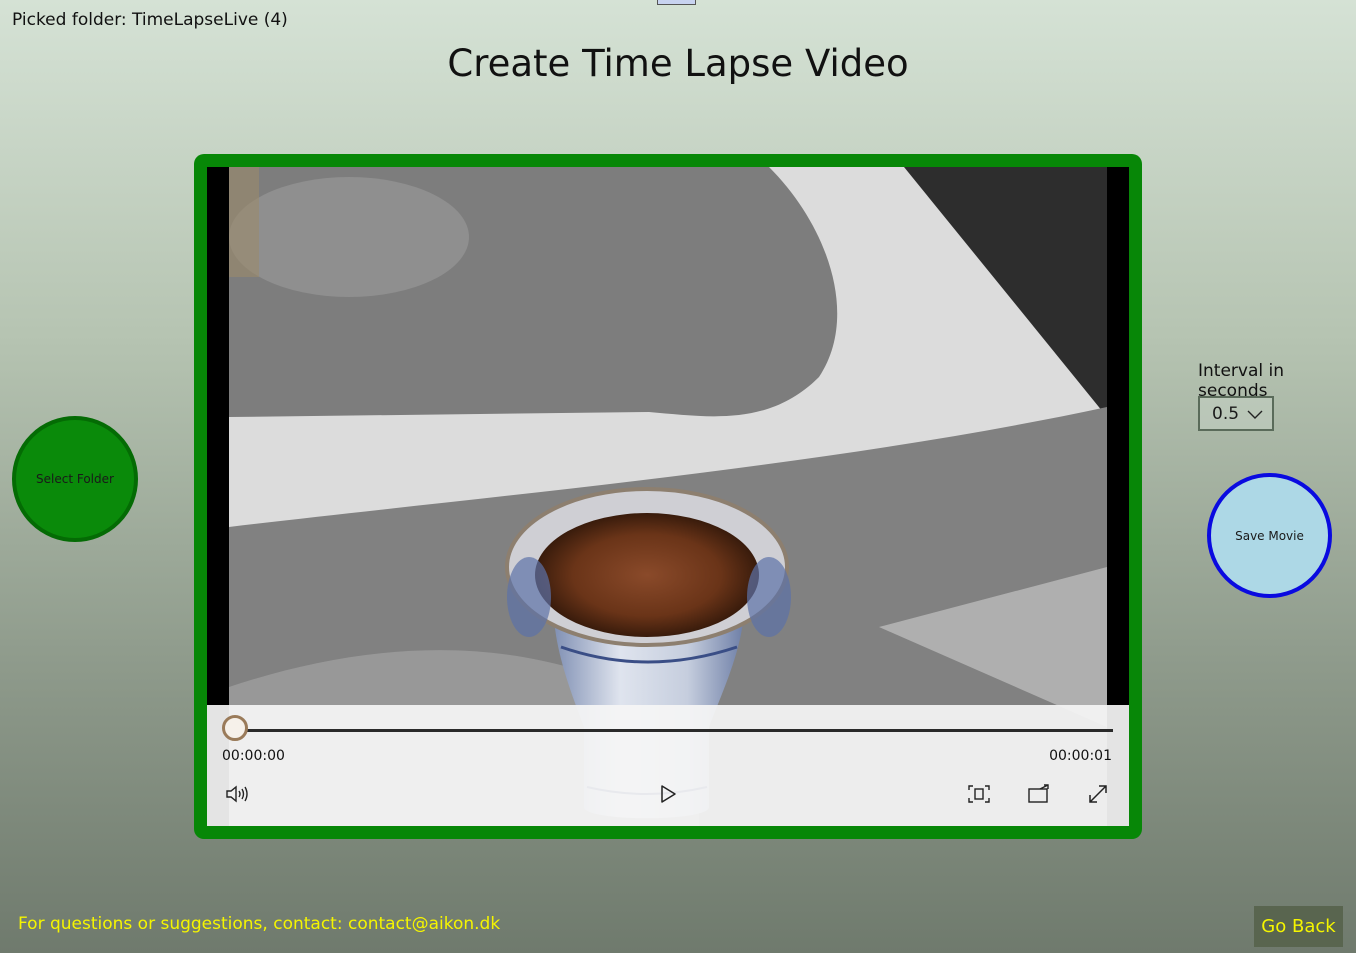 The image size is (1356, 953). I want to click on fullscreen-button, so click(1098, 794).